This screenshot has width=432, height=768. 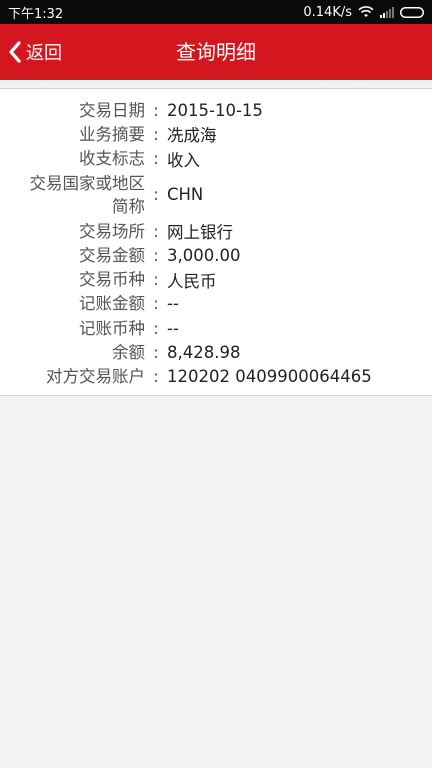 I want to click on detail-row-venue: 交易场所 : 网上银行, so click(x=216, y=231).